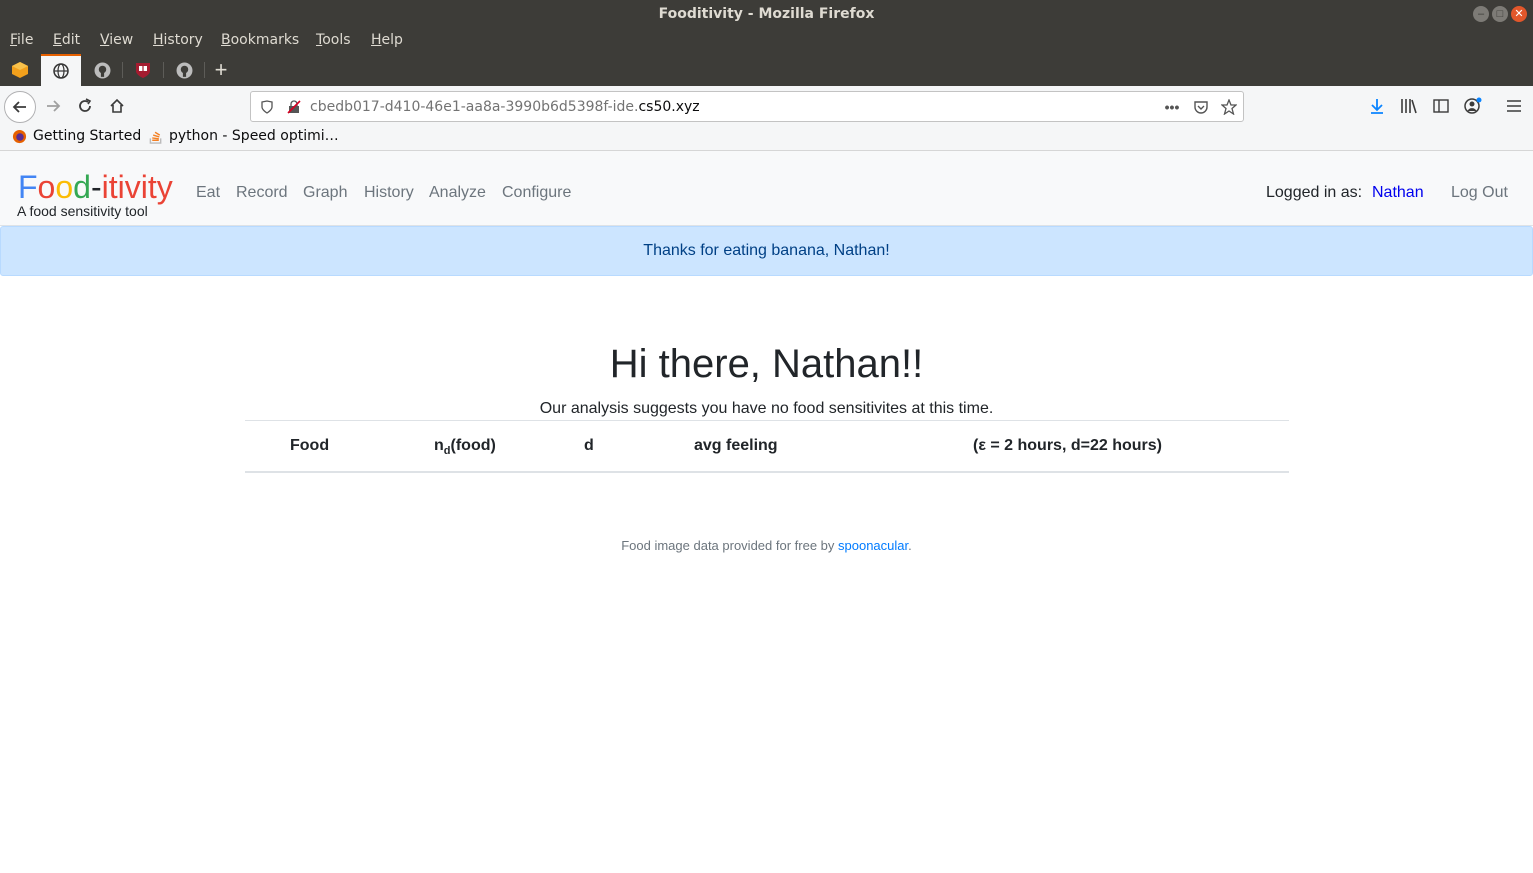 This screenshot has height=873, width=1533. What do you see at coordinates (116, 40) in the screenshot?
I see `menu-view: View` at bounding box center [116, 40].